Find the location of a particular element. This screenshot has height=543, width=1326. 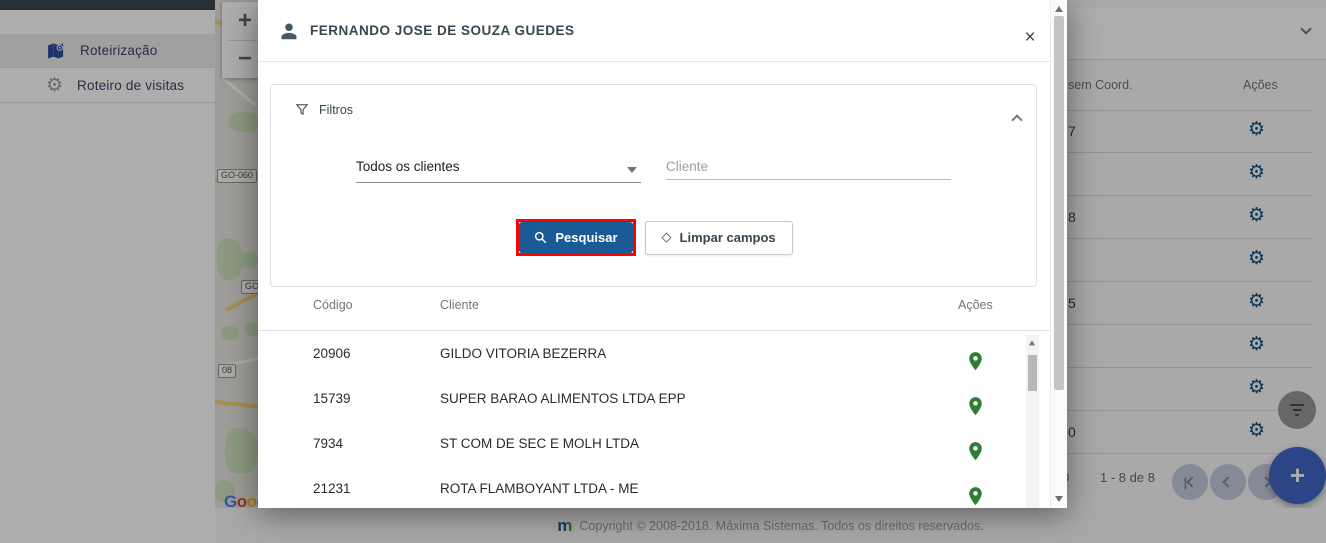

modal-scrollbar is located at coordinates (1058, 254).